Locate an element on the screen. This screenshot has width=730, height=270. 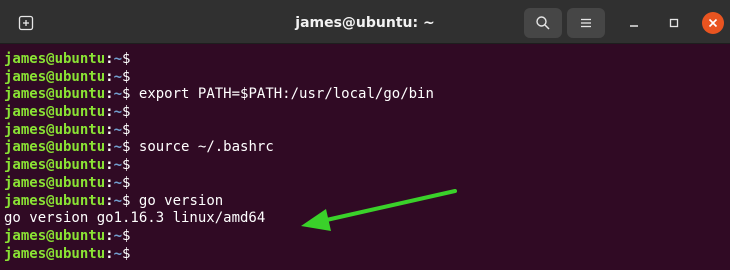
command-text: go version is located at coordinates (177, 200).